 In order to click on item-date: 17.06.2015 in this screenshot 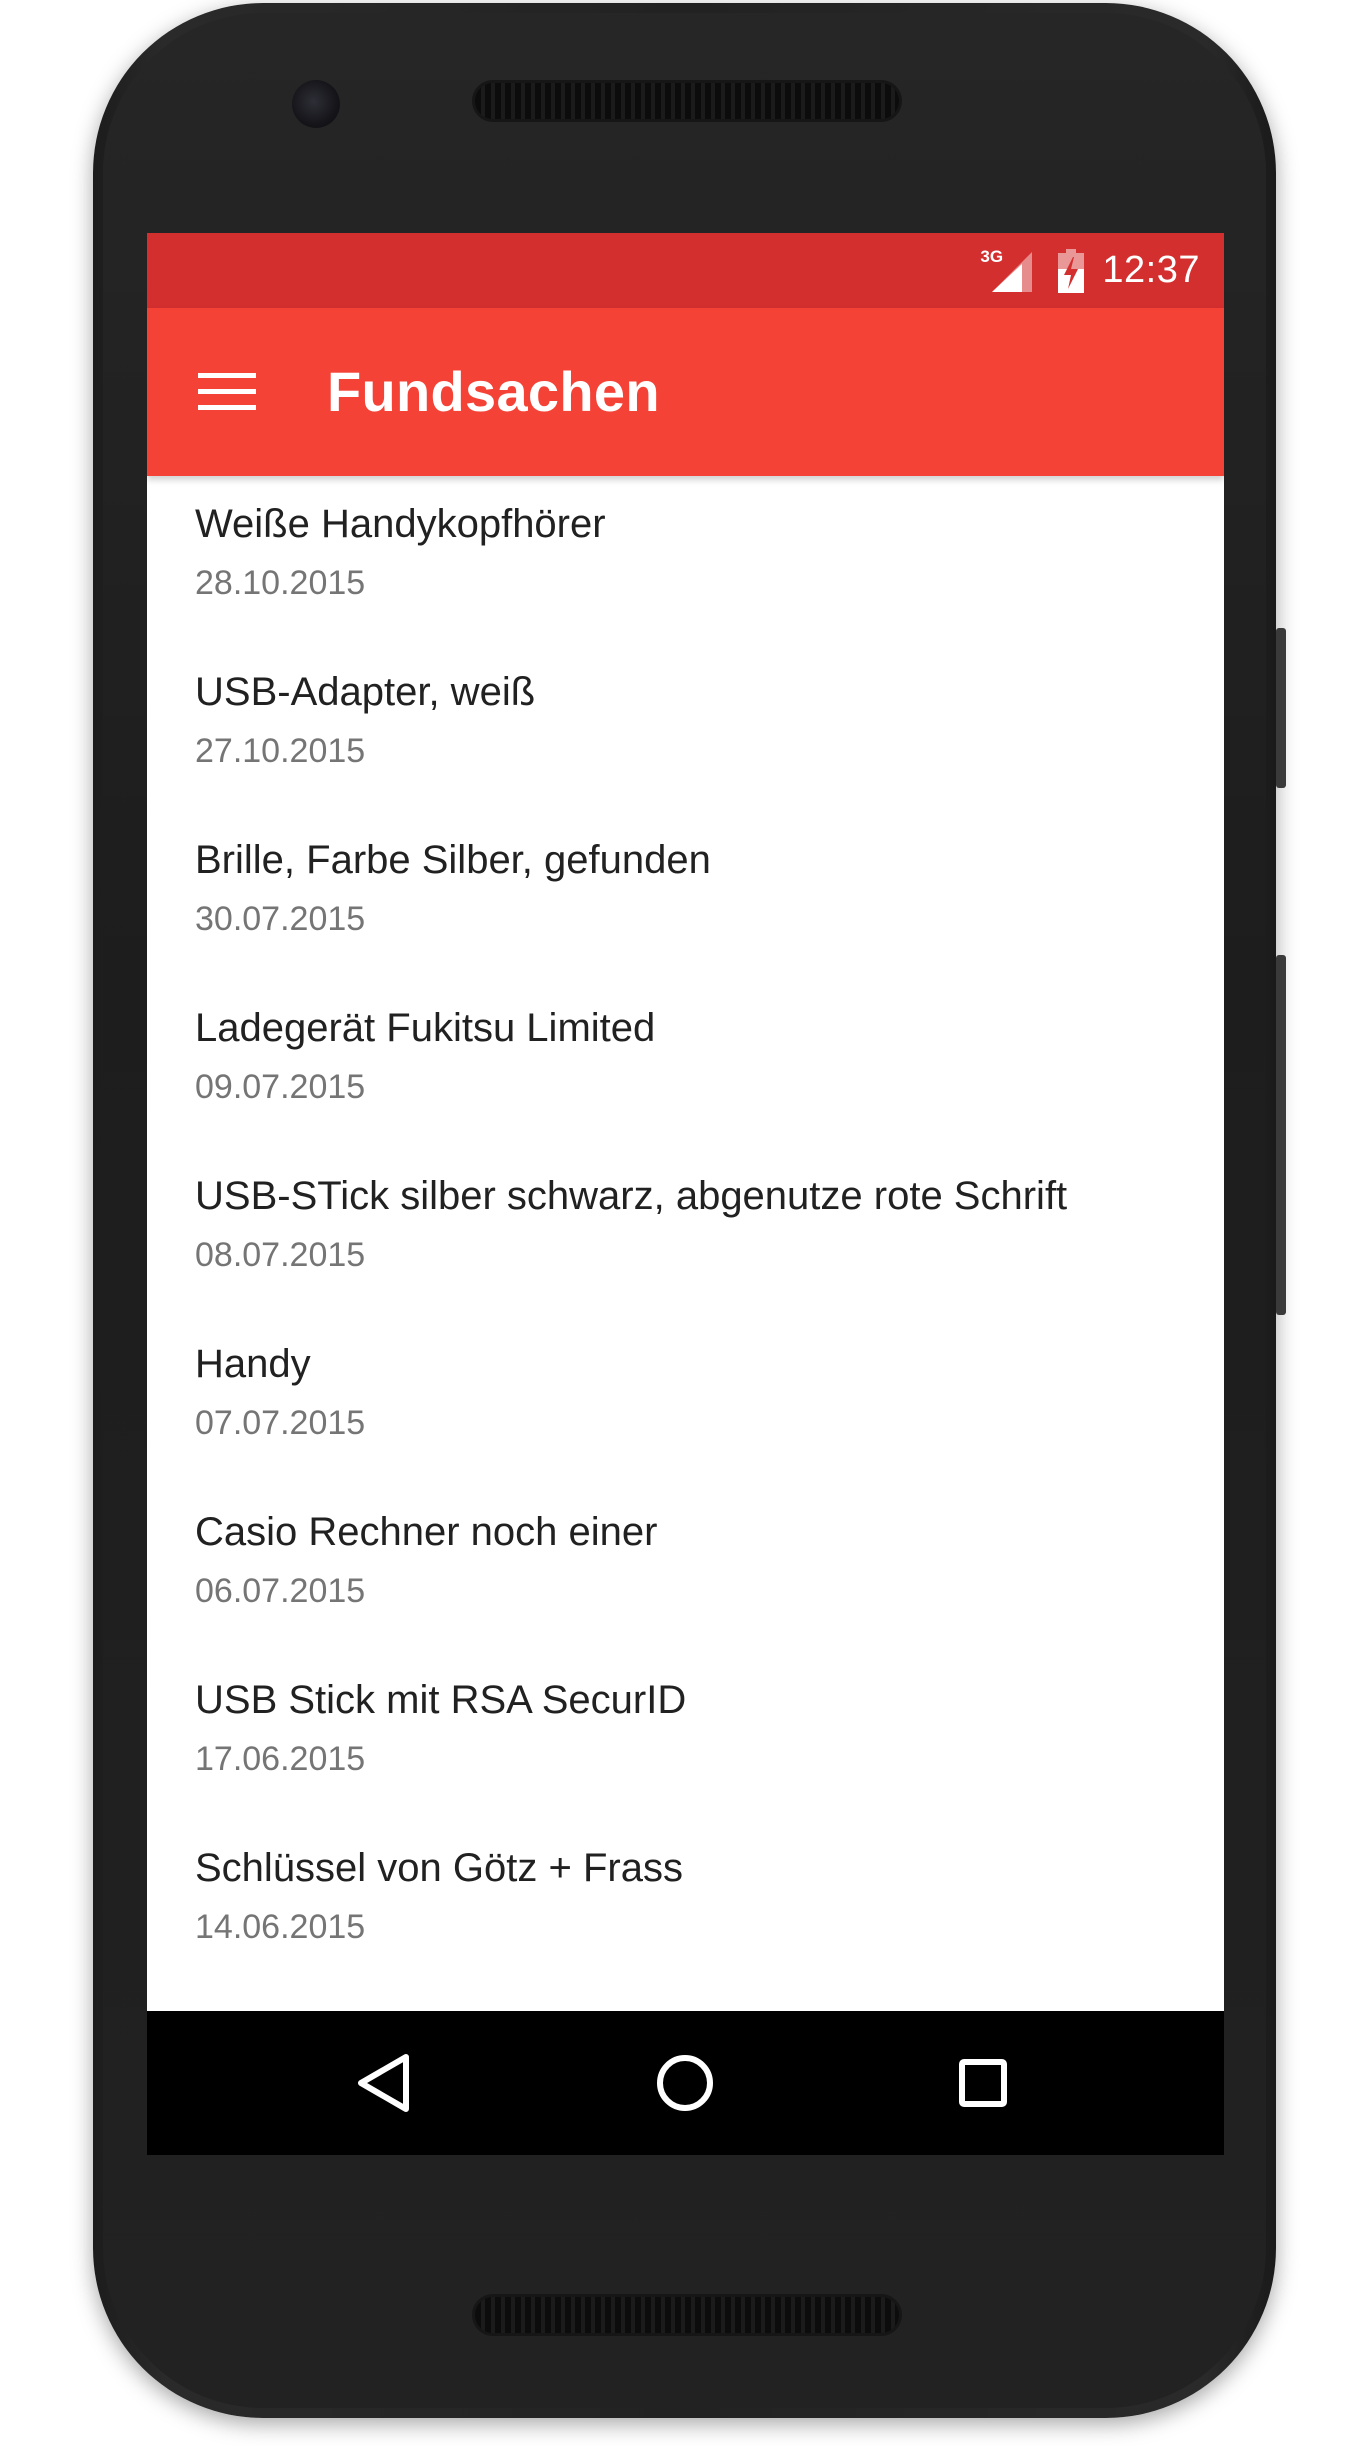, I will do `click(280, 1759)`.